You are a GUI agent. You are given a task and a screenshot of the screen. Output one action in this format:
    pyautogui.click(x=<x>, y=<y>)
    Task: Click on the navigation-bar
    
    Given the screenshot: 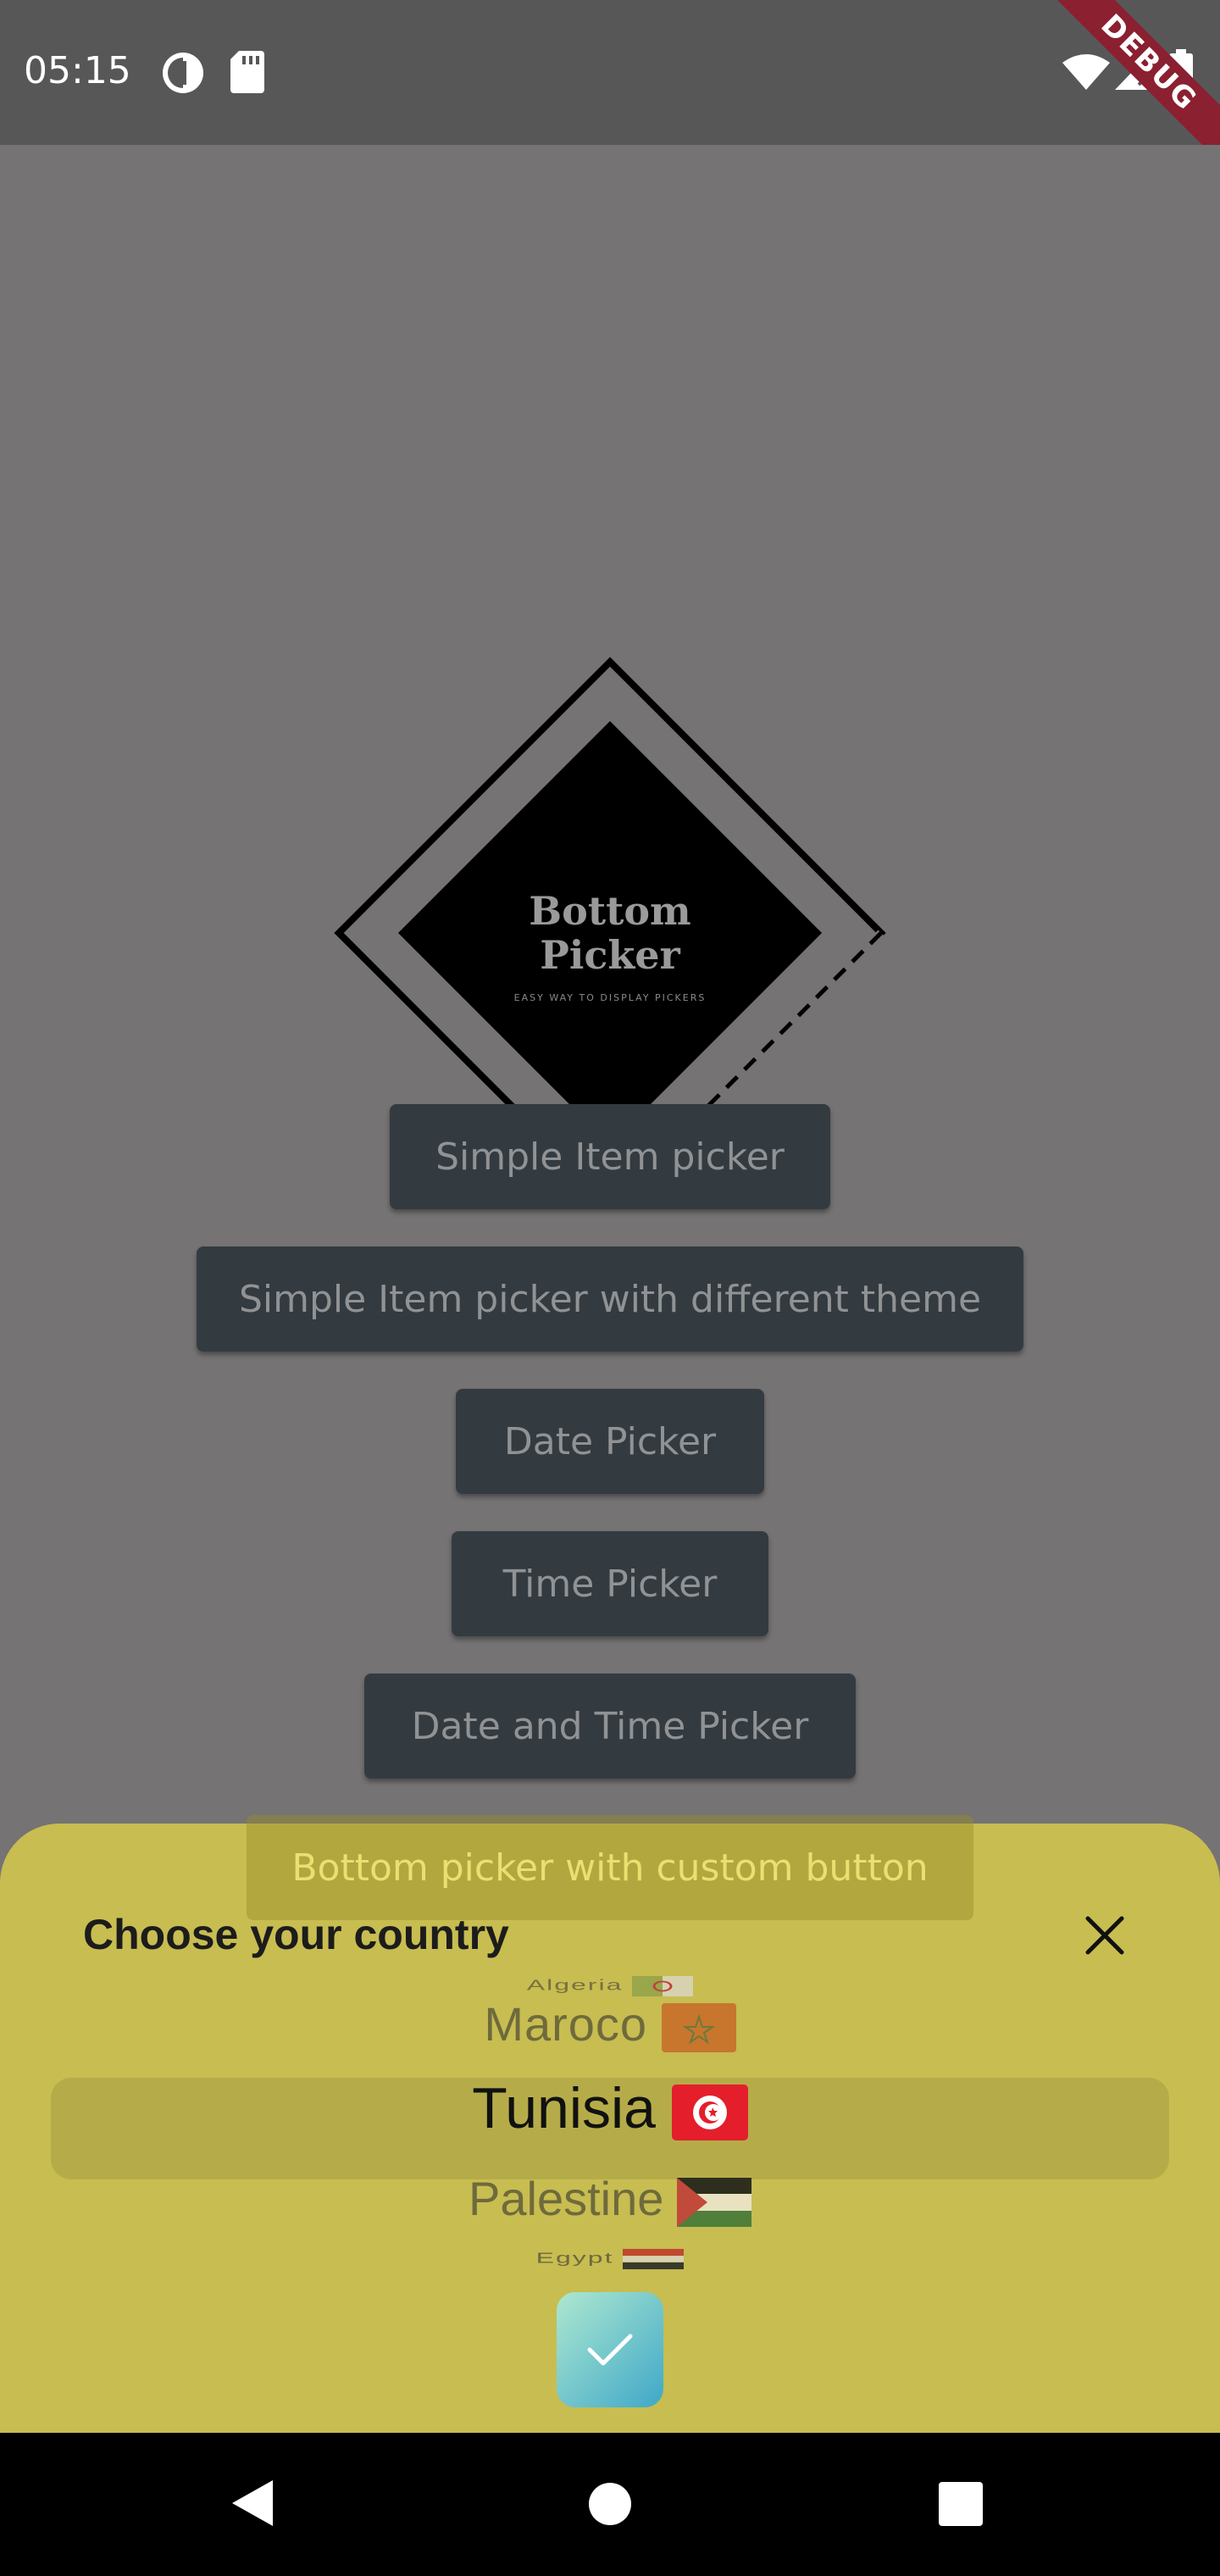 What is the action you would take?
    pyautogui.click(x=610, y=2504)
    